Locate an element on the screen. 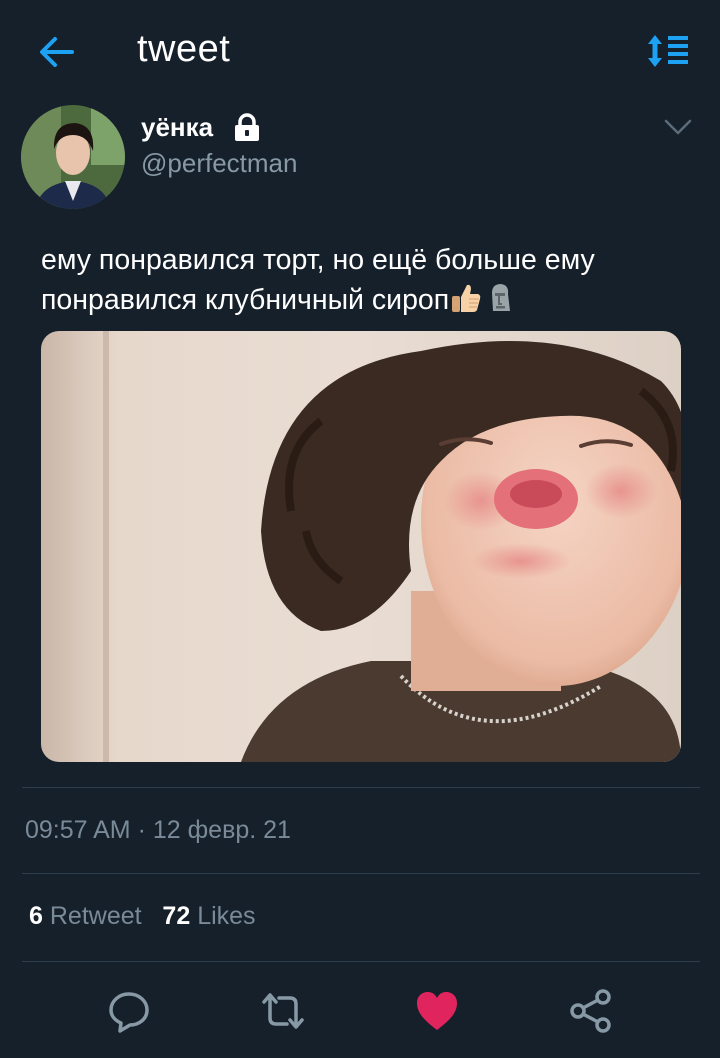 The height and width of the screenshot is (1058, 720). retweet-stat: 6 Retweet is located at coordinates (85, 916).